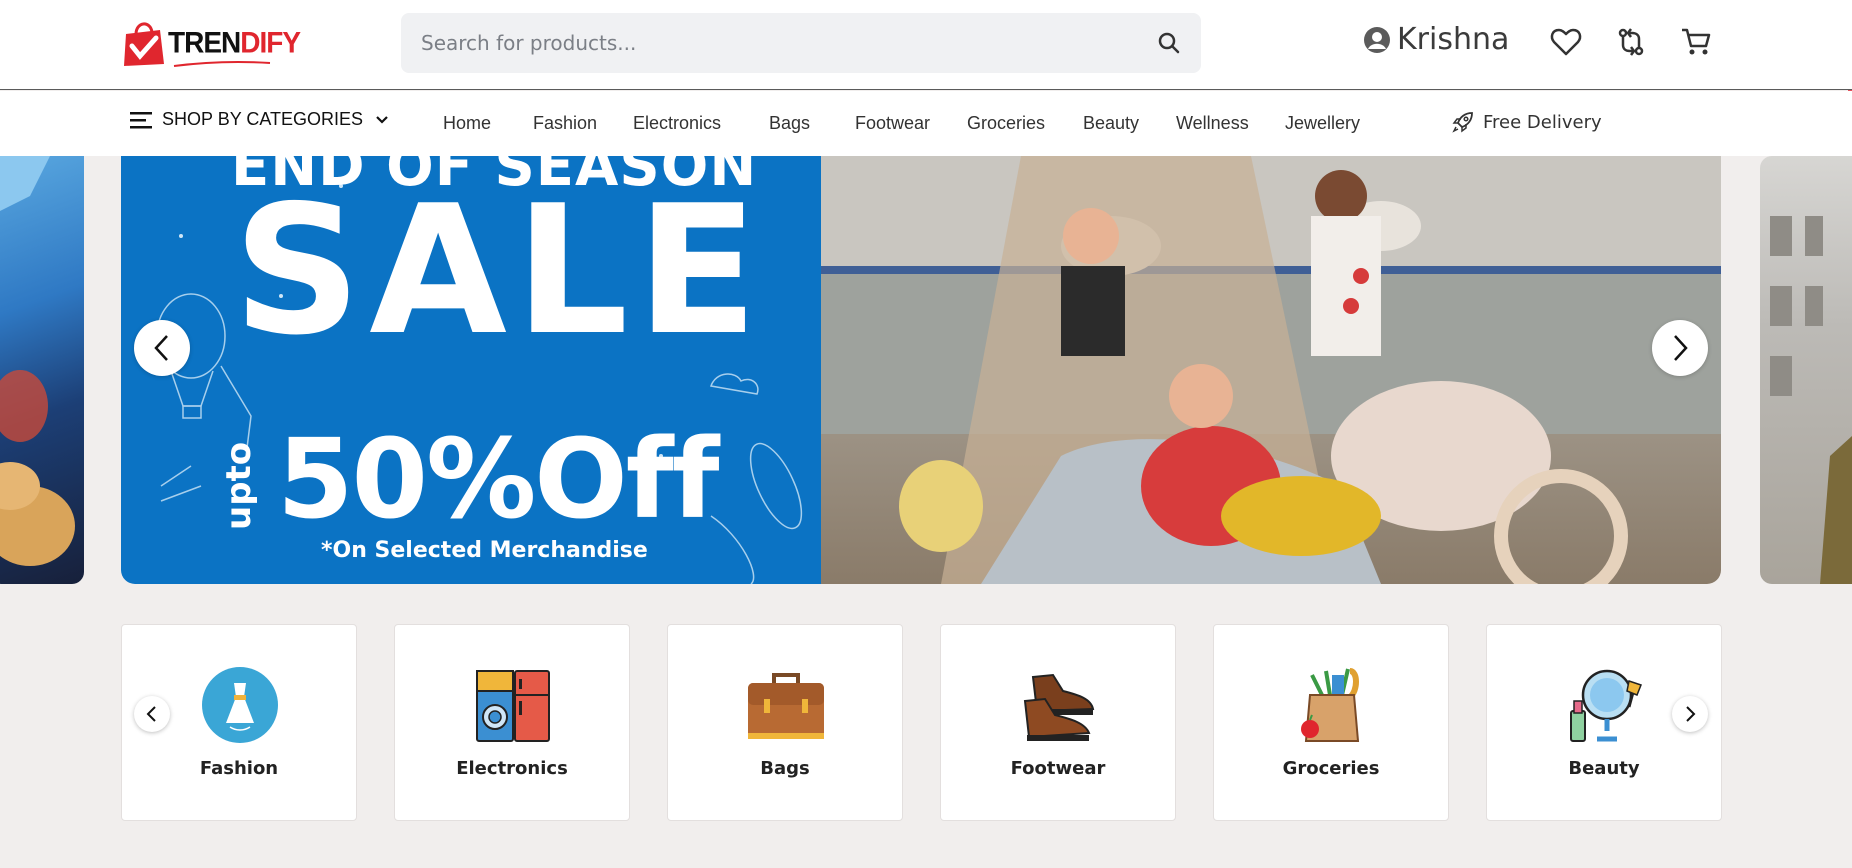 This screenshot has height=868, width=1852. I want to click on category-label: Groceries, so click(1331, 768).